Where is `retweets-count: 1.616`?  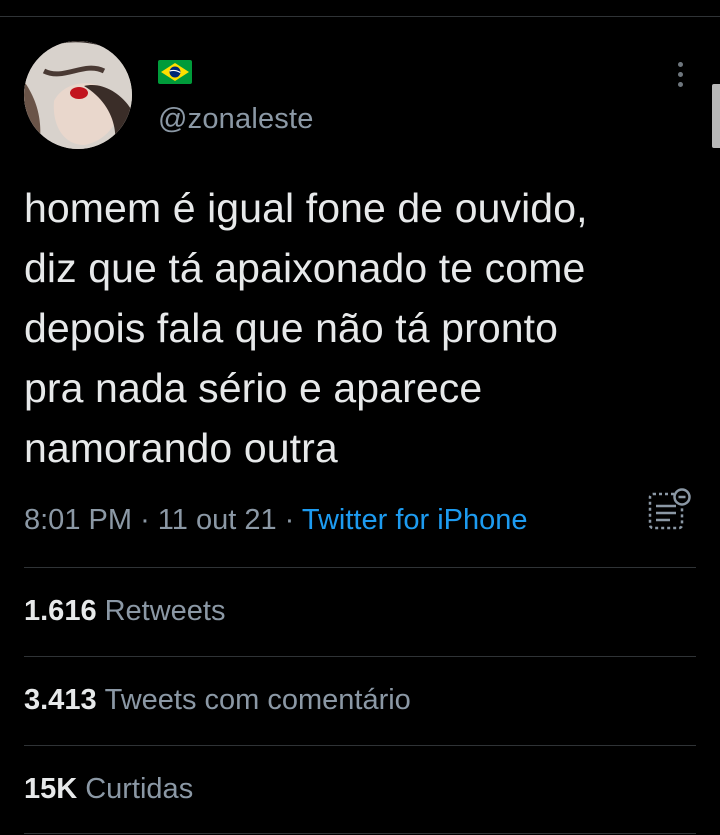
retweets-count: 1.616 is located at coordinates (60, 611).